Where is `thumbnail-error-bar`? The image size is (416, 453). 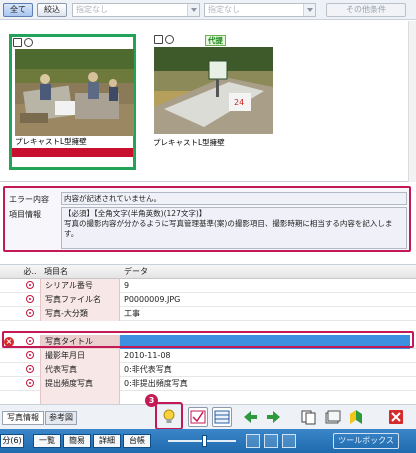
thumbnail-error-bar is located at coordinates (72, 152).